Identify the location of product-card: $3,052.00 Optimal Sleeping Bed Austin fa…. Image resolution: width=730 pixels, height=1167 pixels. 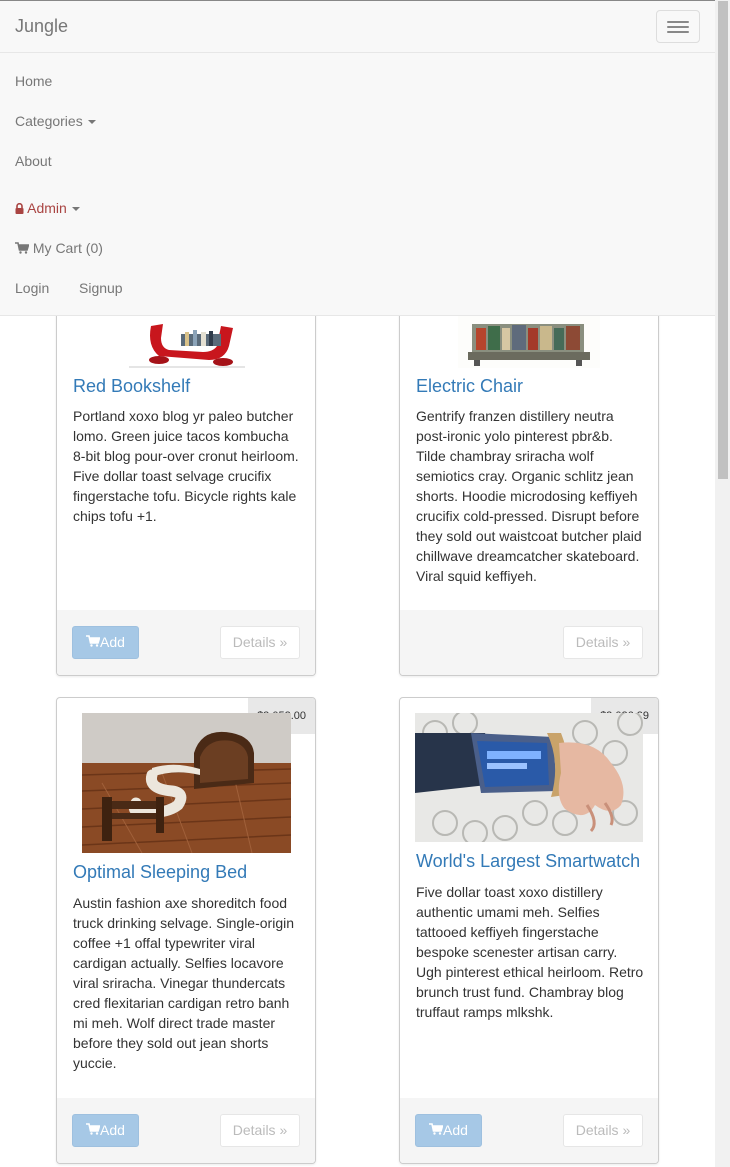
(186, 930).